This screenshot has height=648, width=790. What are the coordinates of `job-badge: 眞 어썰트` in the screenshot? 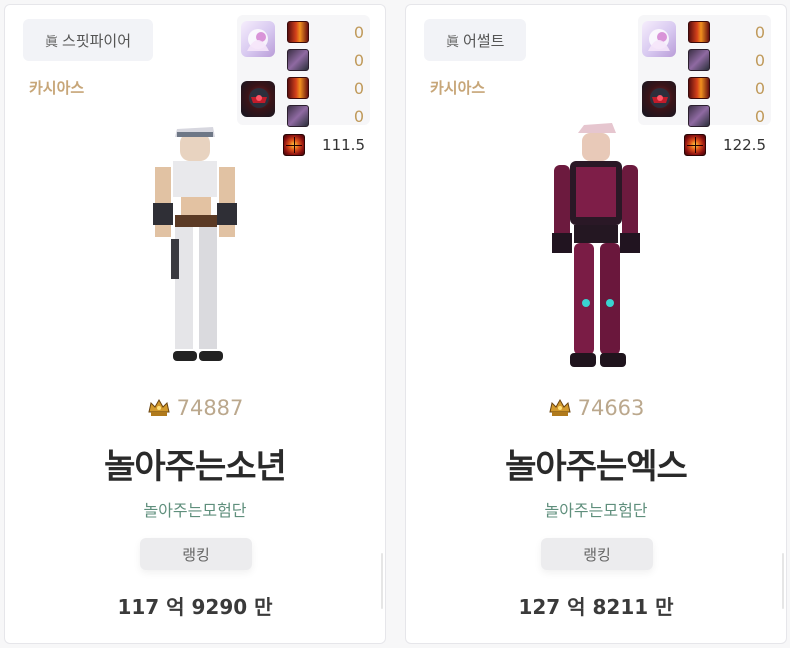 It's located at (475, 40).